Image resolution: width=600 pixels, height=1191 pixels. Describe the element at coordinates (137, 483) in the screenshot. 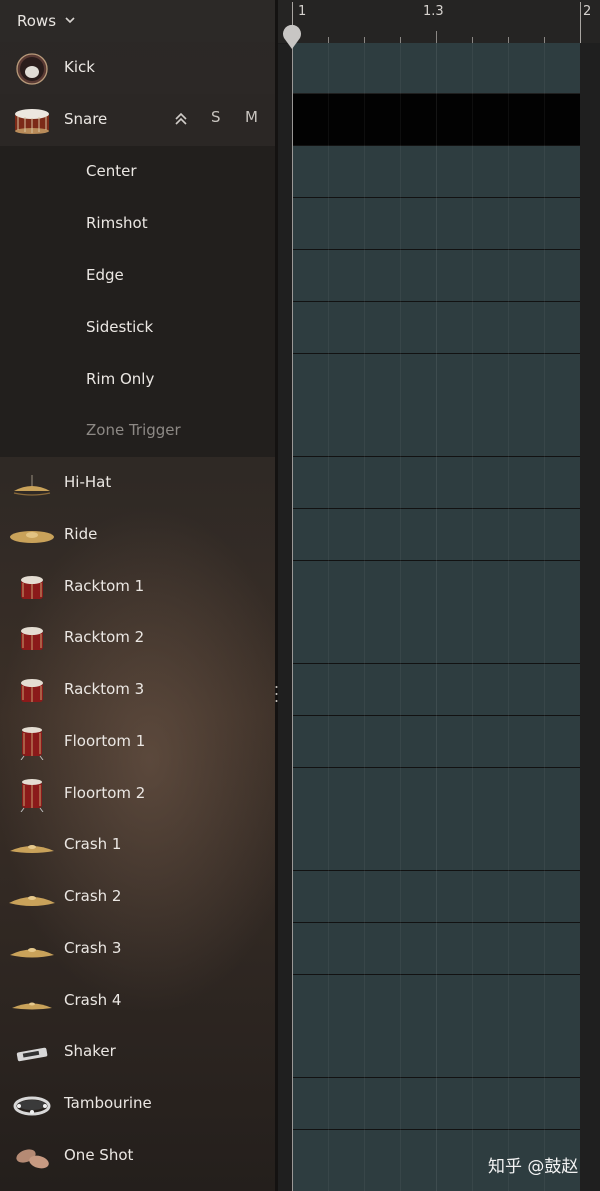

I see `row-hi-hat: Hi-Hat` at that location.